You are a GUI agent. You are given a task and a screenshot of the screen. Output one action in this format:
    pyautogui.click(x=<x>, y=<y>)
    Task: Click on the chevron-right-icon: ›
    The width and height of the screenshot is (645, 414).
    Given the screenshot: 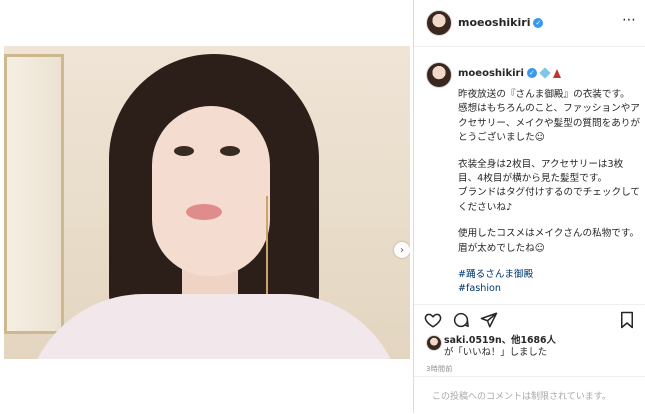 What is the action you would take?
    pyautogui.click(x=402, y=250)
    